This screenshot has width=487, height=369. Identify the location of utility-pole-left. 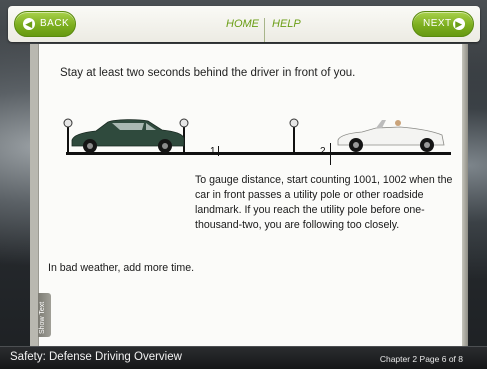
(68, 135).